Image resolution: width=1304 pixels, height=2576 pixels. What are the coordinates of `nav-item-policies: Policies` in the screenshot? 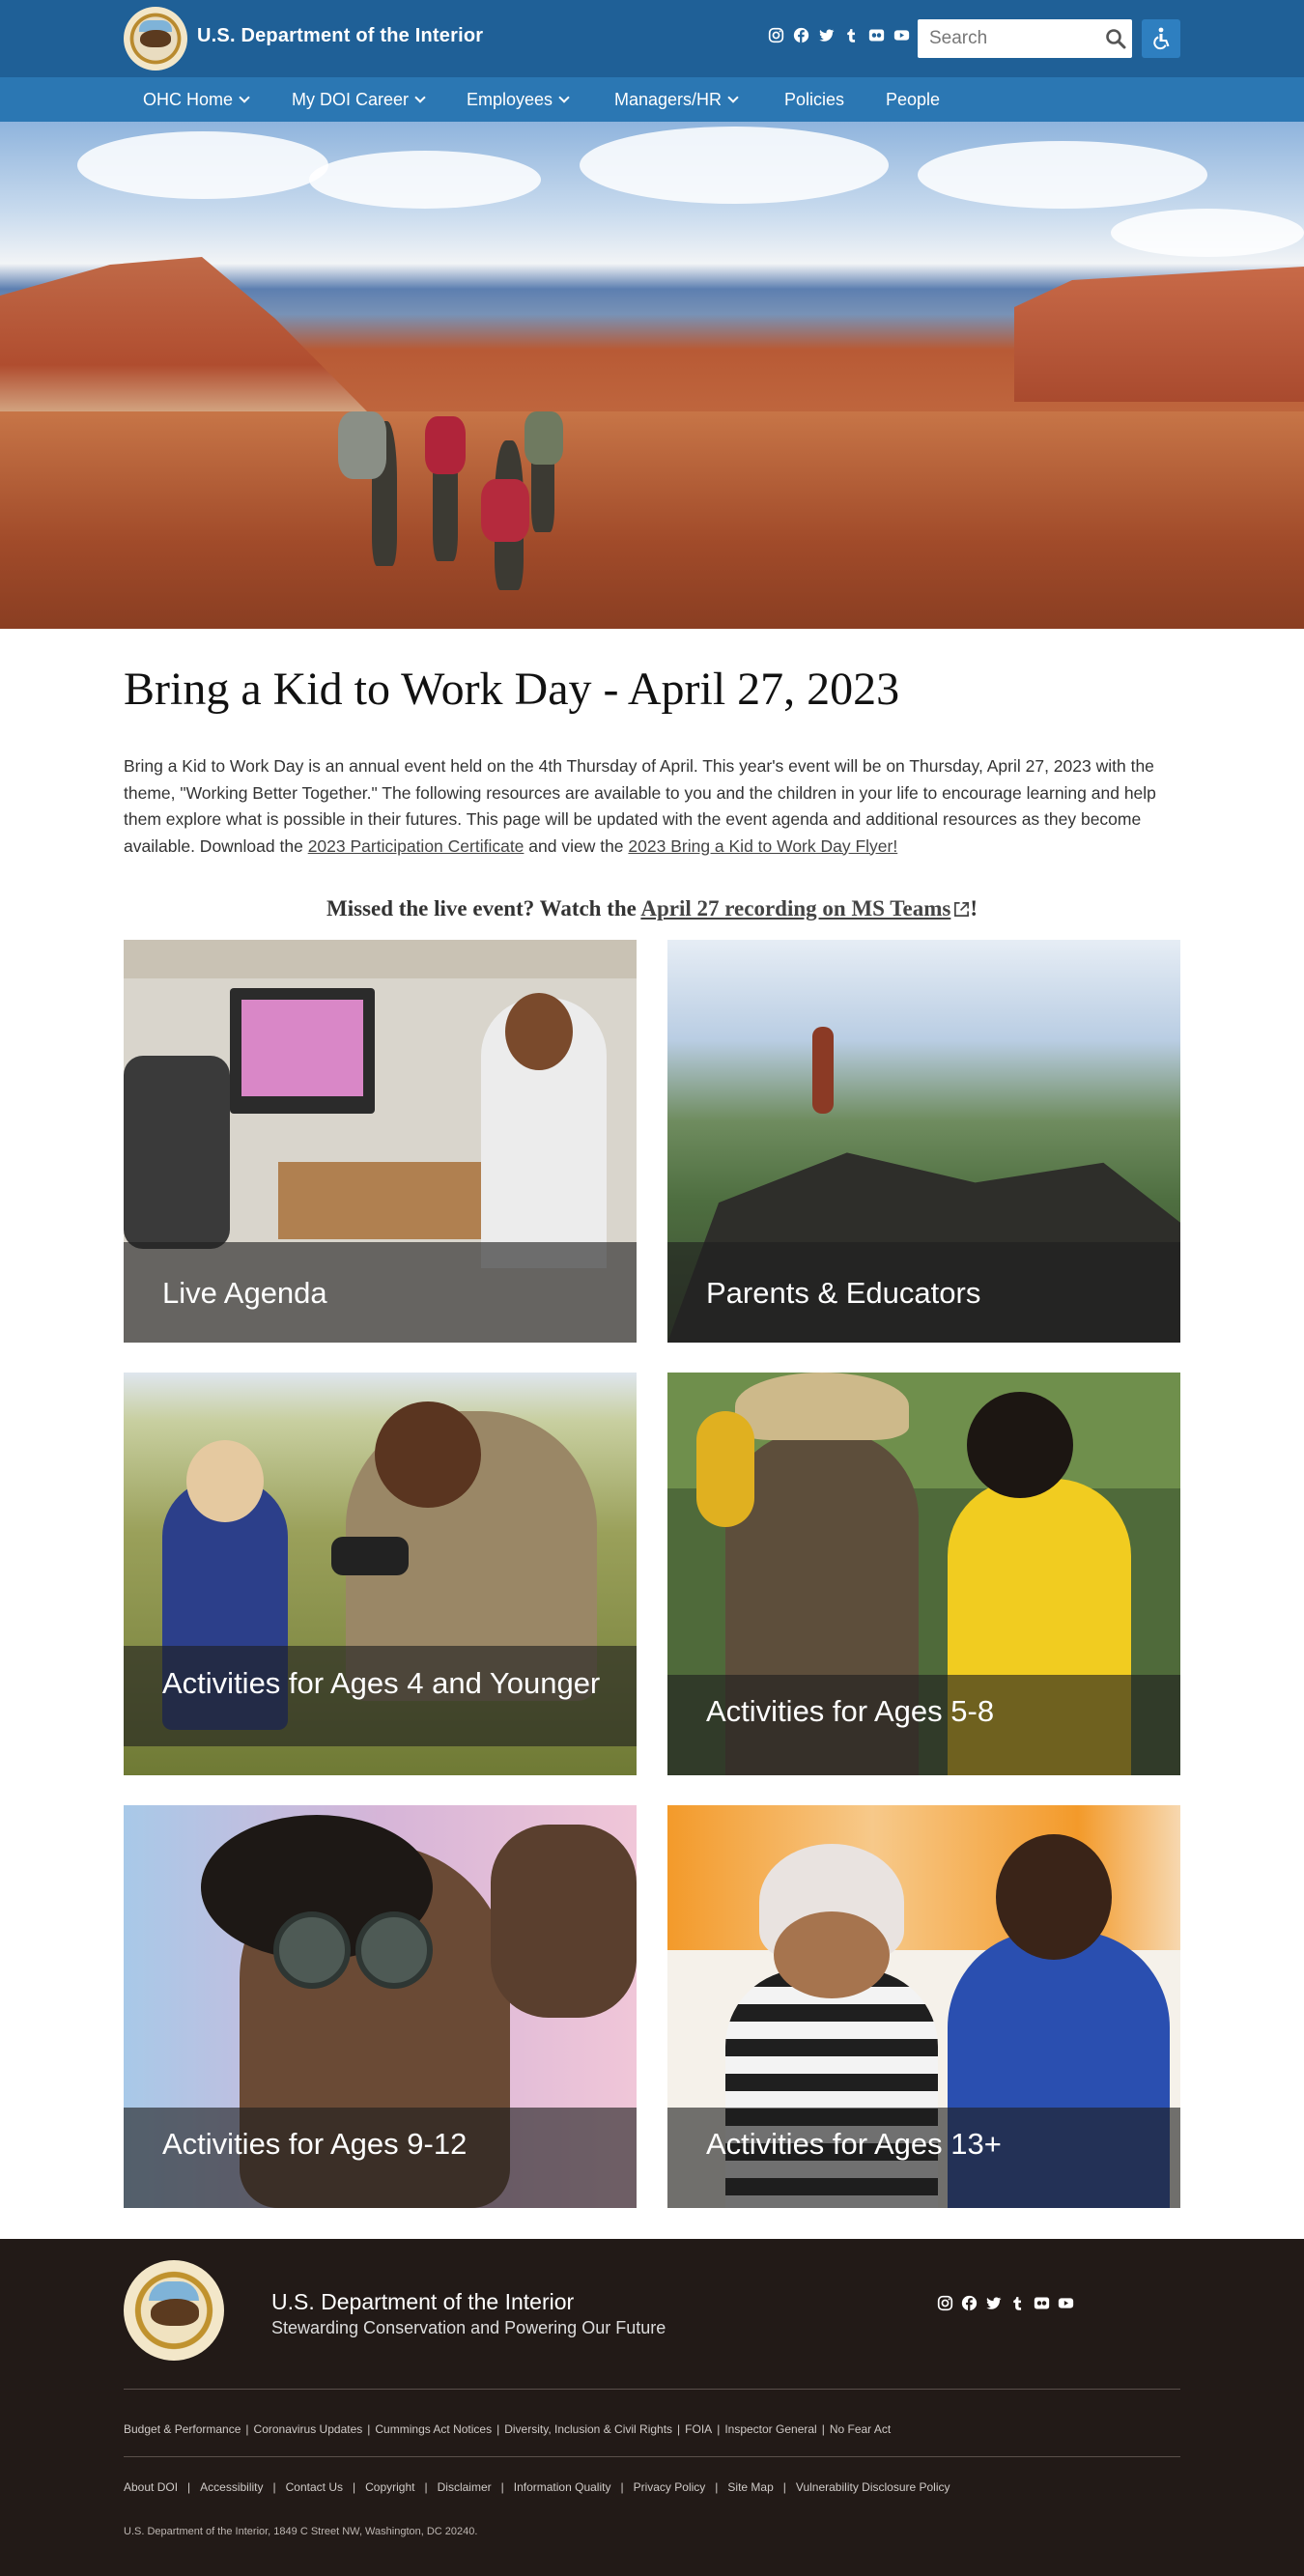 It's located at (814, 99).